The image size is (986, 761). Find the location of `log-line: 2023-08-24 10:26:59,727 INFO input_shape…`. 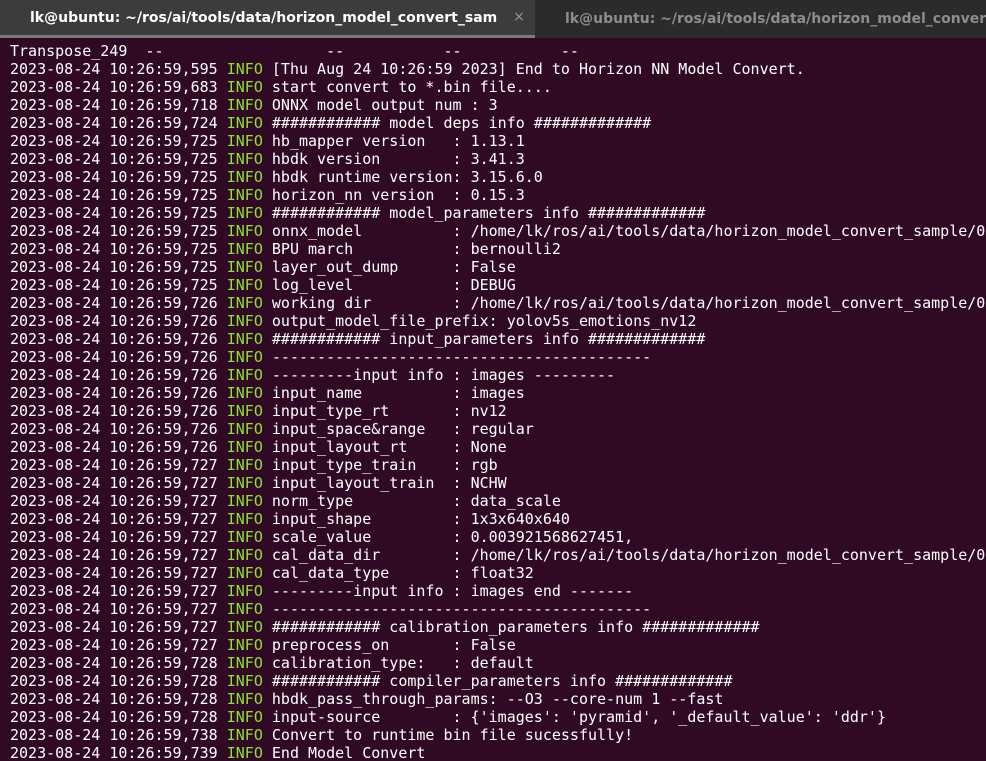

log-line: 2023-08-24 10:26:59,727 INFO input_shape… is located at coordinates (498, 519).